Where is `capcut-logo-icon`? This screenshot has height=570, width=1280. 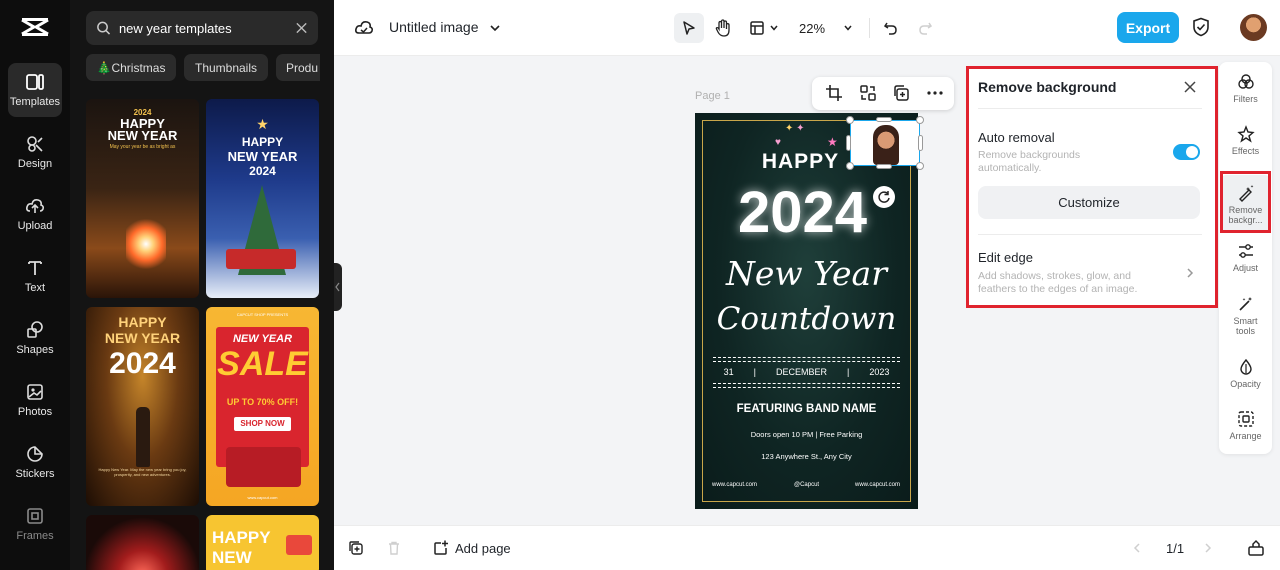
capcut-logo-icon is located at coordinates (35, 27).